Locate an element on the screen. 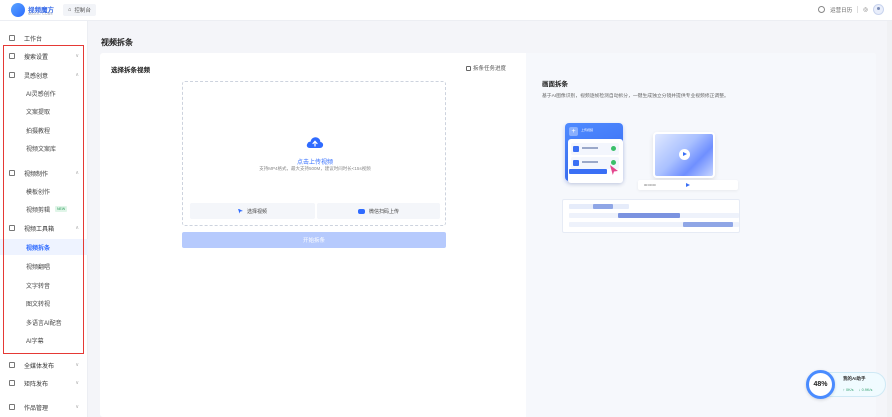 Image resolution: width=892 pixels, height=417 pixels. file-row is located at coordinates (595, 149).